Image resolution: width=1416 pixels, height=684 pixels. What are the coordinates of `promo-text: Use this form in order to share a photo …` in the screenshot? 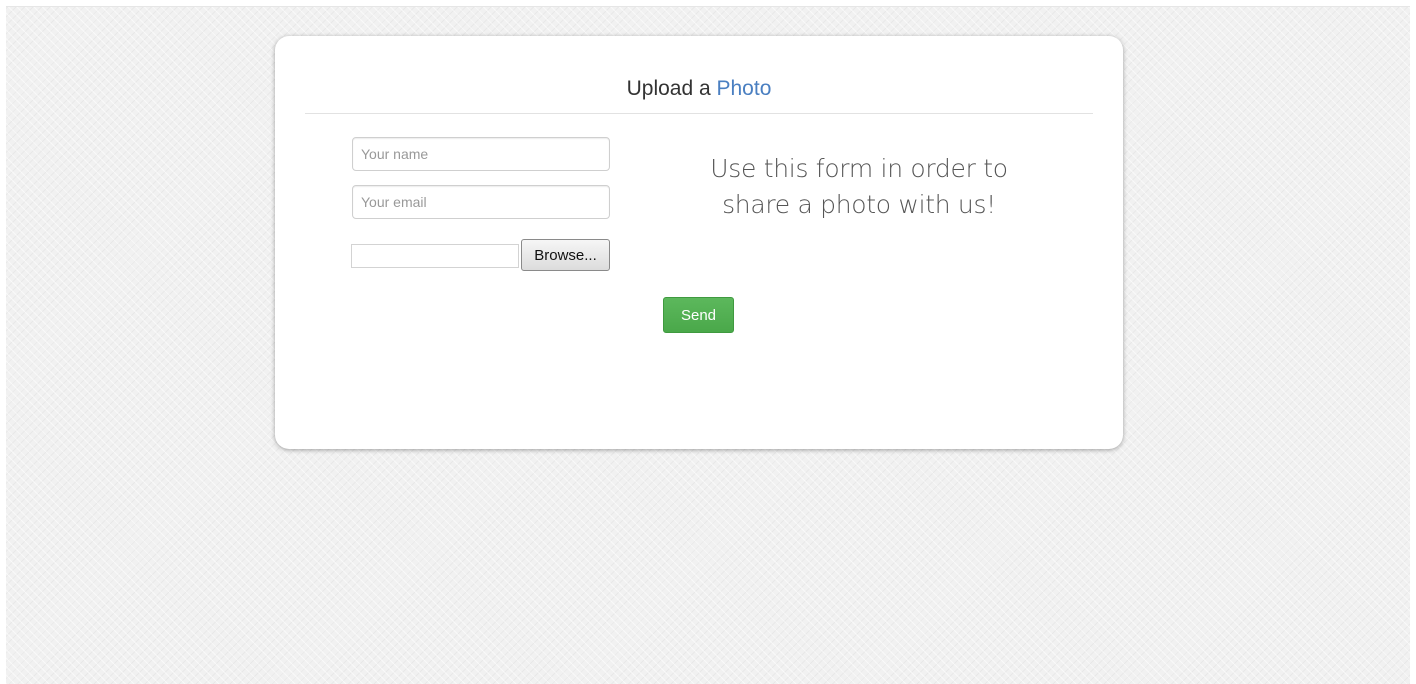 It's located at (859, 187).